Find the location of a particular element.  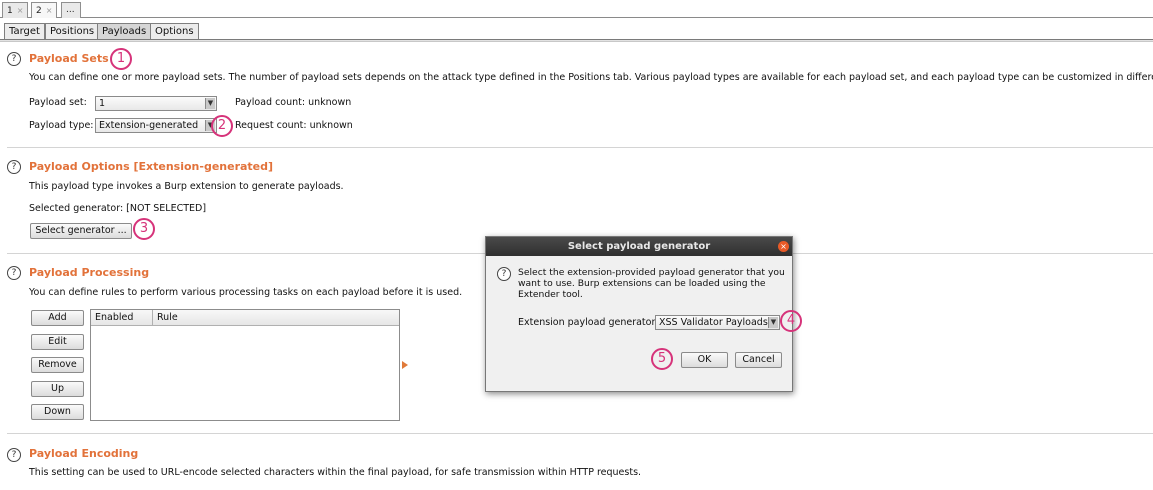

edit-rule-button: Edit is located at coordinates (57, 342).